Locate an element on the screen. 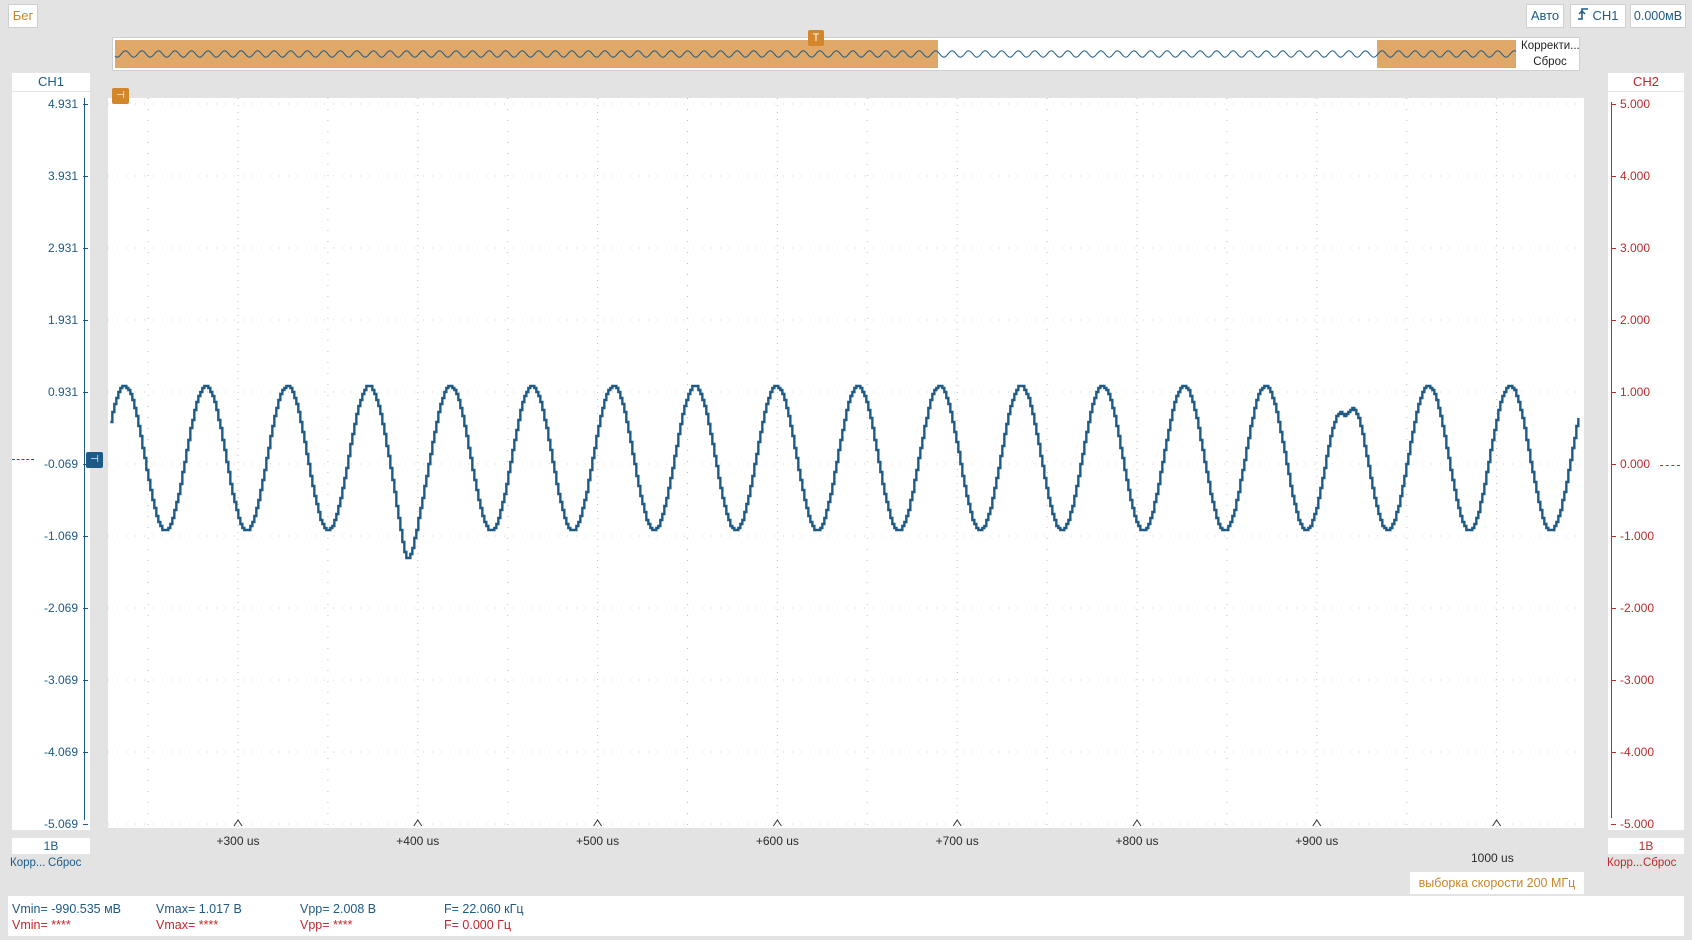 This screenshot has height=940, width=1692. ch1-vpp: Vpp= 2.008 В is located at coordinates (338, 909).